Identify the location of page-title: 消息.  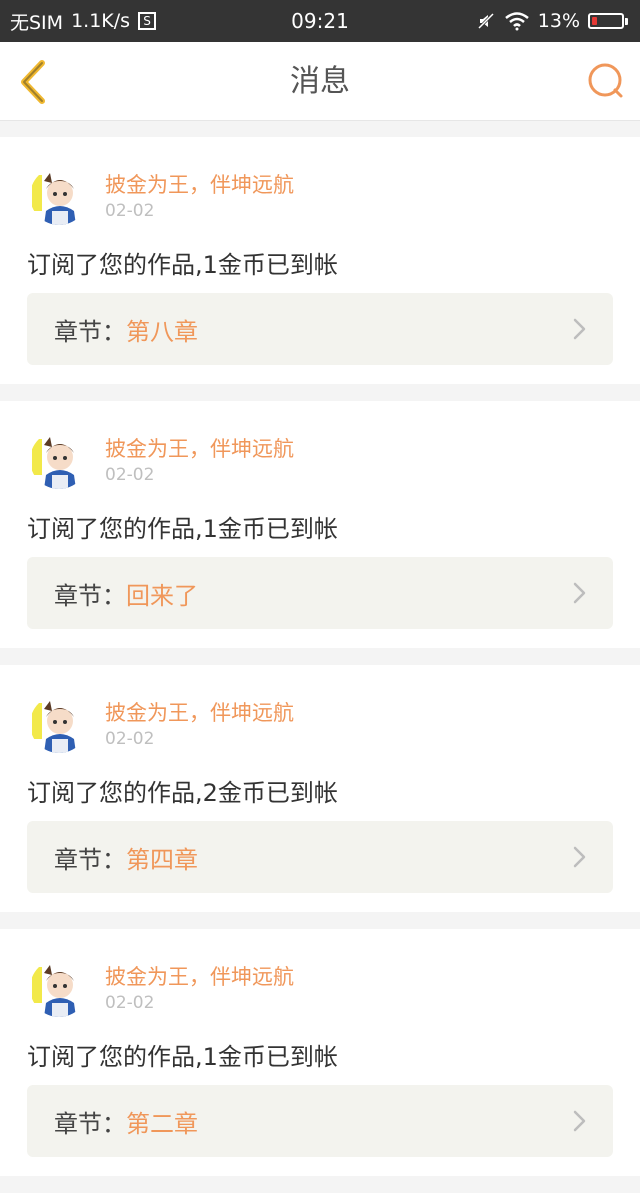
(320, 81).